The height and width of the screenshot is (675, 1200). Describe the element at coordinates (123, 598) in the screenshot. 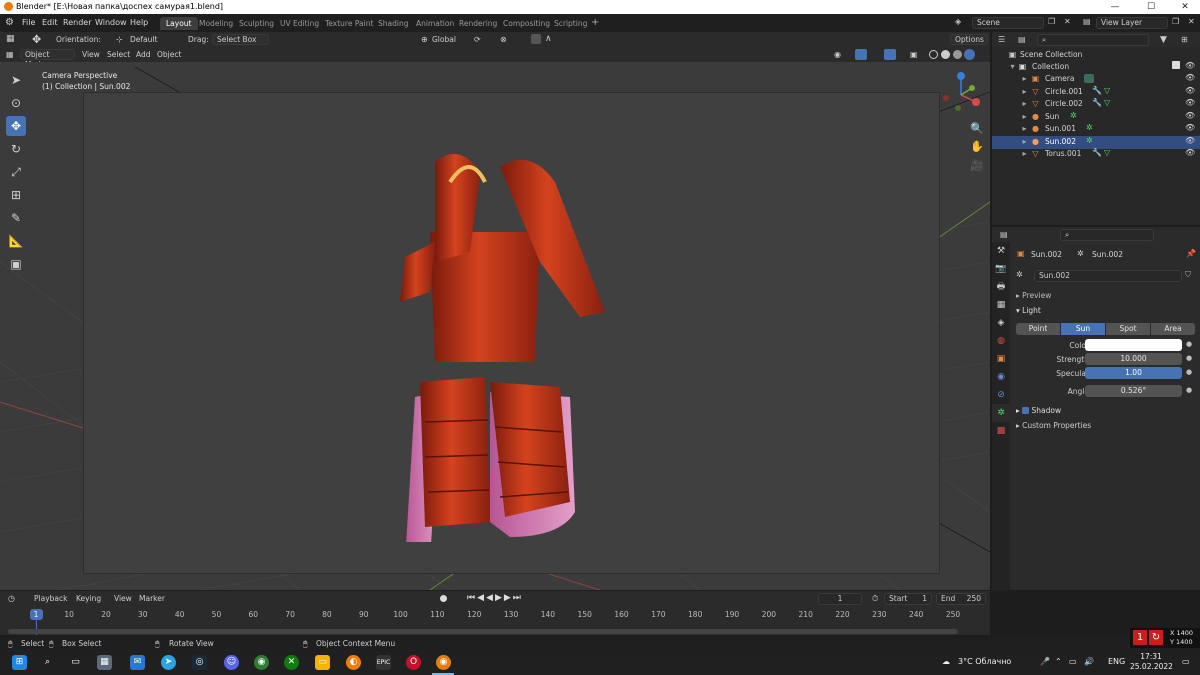

I see `menu-timeline-view: View` at that location.